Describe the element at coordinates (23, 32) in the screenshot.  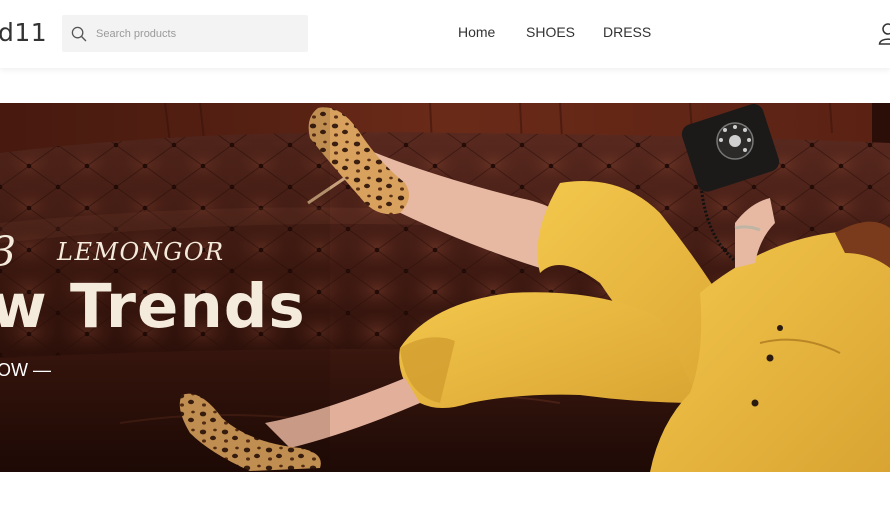
I see `site-logo: d11` at that location.